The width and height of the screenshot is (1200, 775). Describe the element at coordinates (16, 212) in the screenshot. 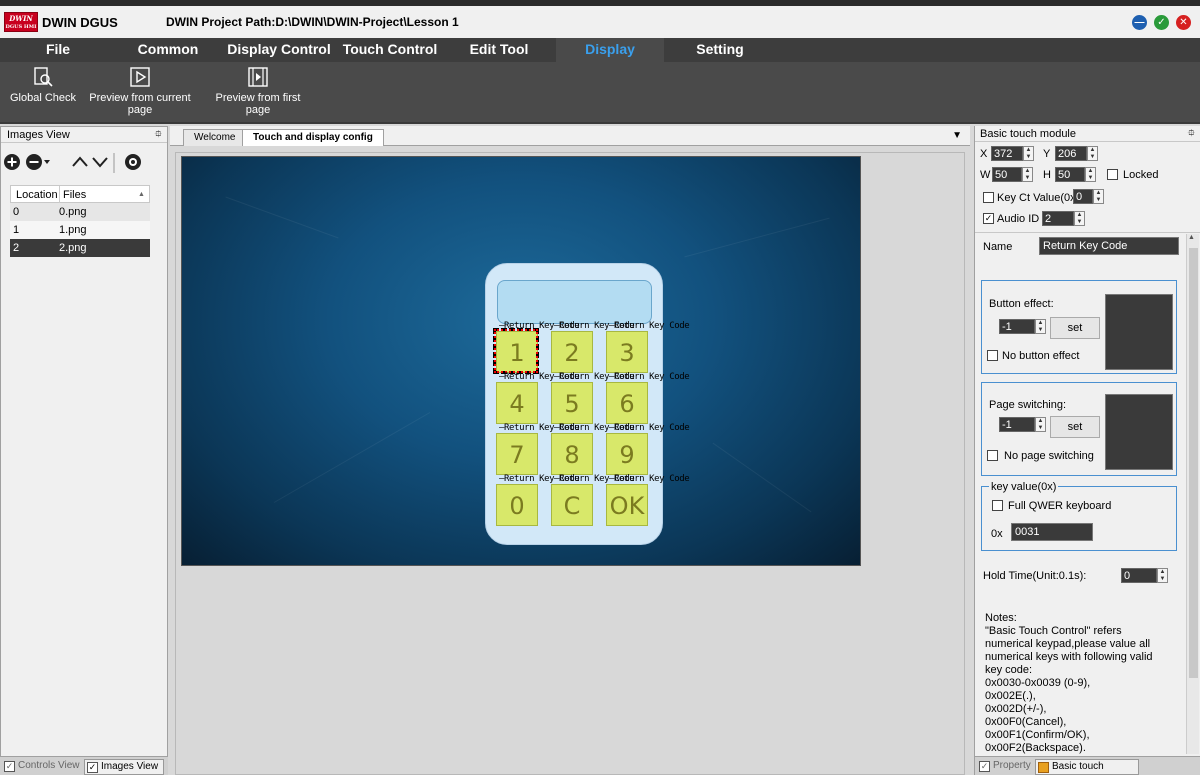

I see `row-location: 0` at that location.